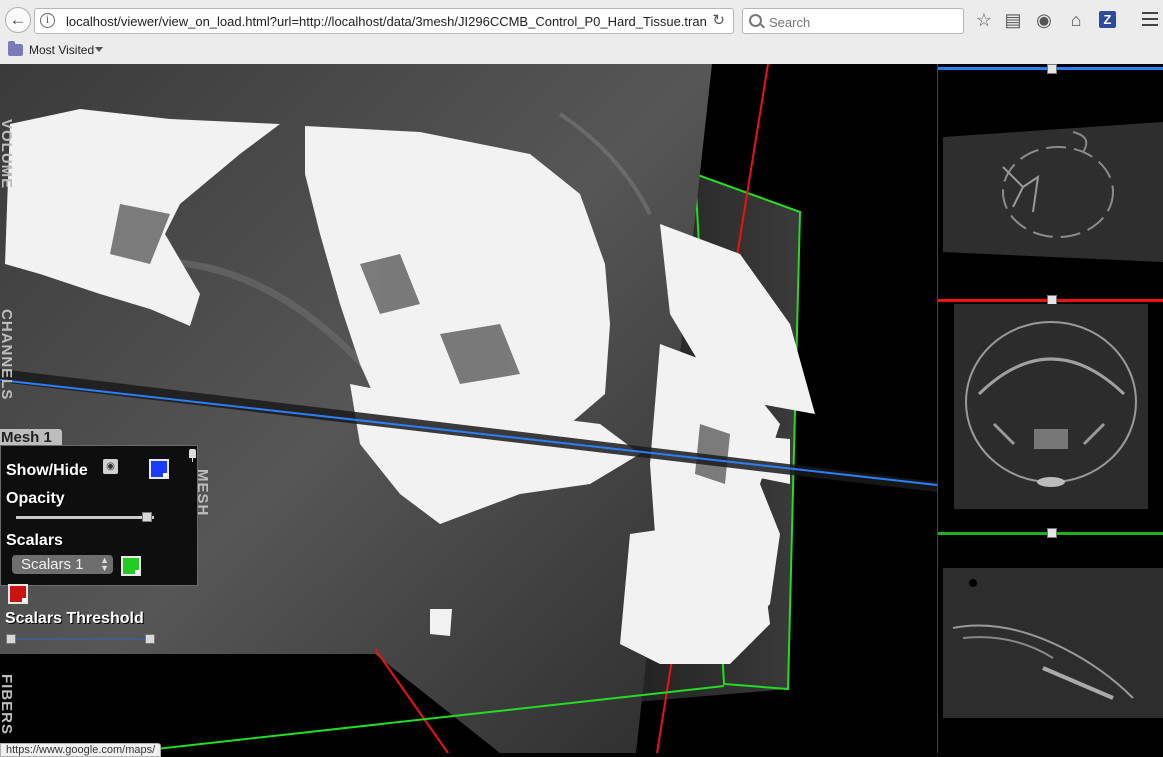 The width and height of the screenshot is (1163, 757). What do you see at coordinates (47, 470) in the screenshot?
I see `show-hide-label: Show/Hide` at bounding box center [47, 470].